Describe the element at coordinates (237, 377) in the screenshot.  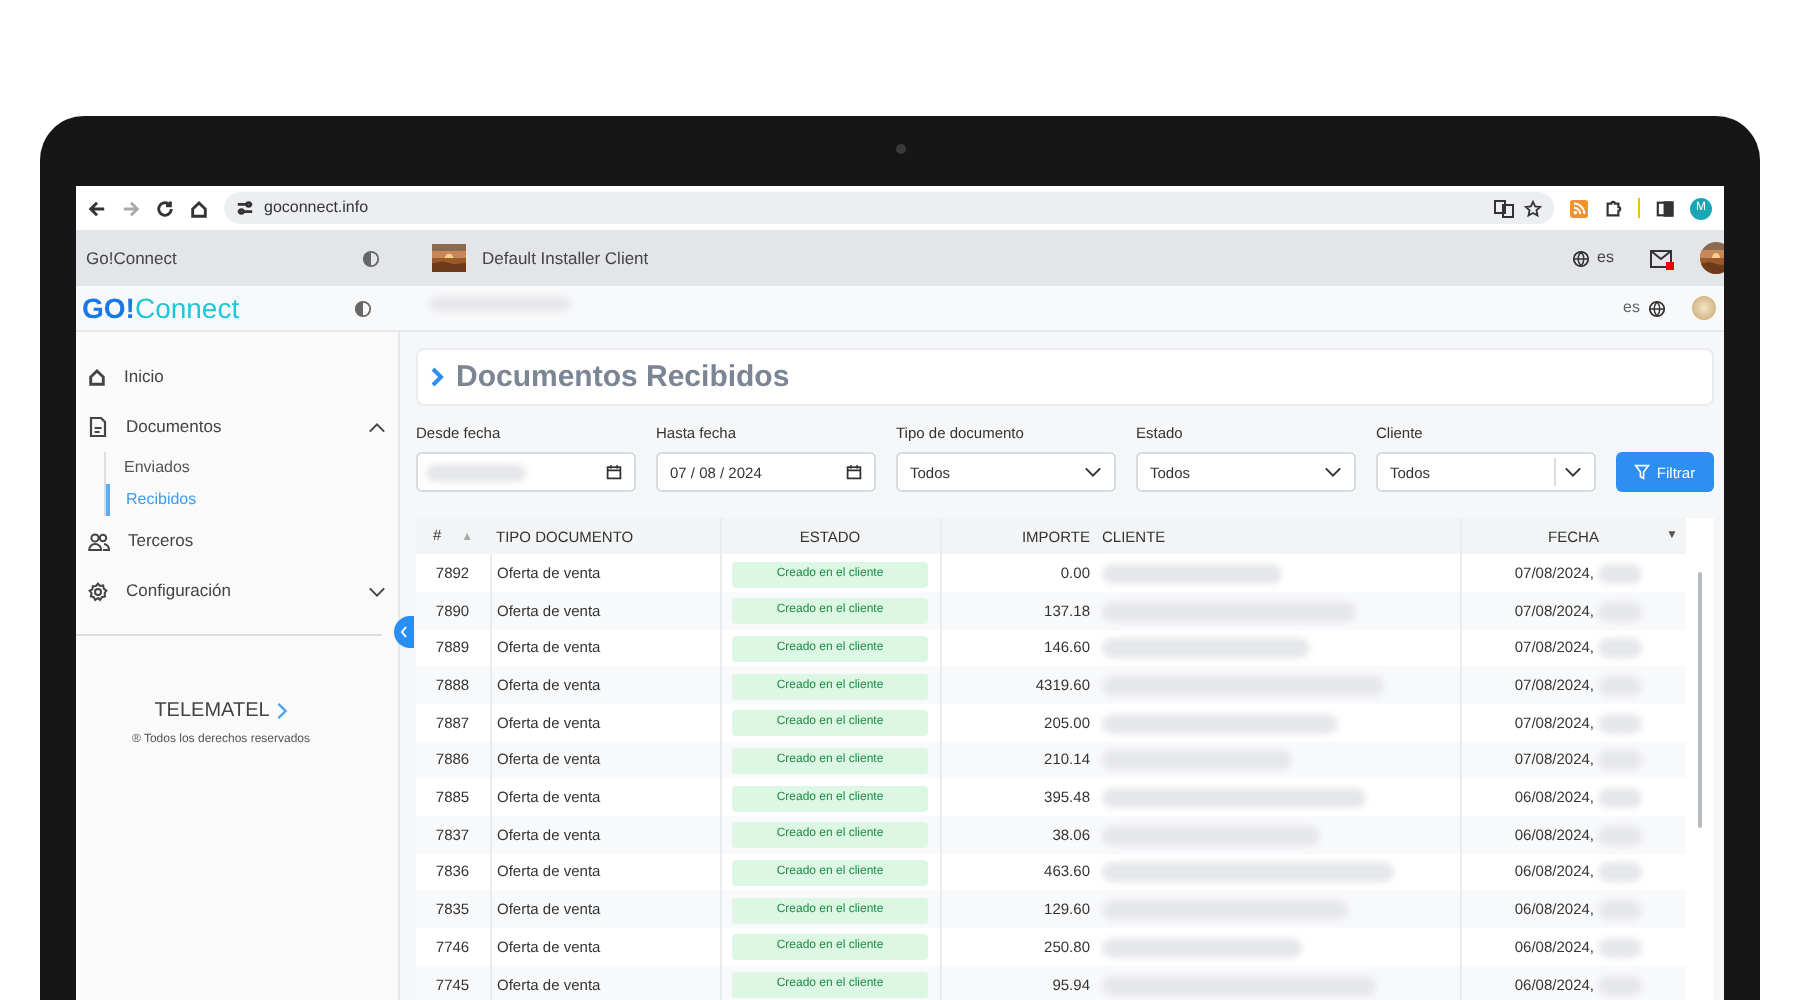
I see `sidebar-item: Inicio` at that location.